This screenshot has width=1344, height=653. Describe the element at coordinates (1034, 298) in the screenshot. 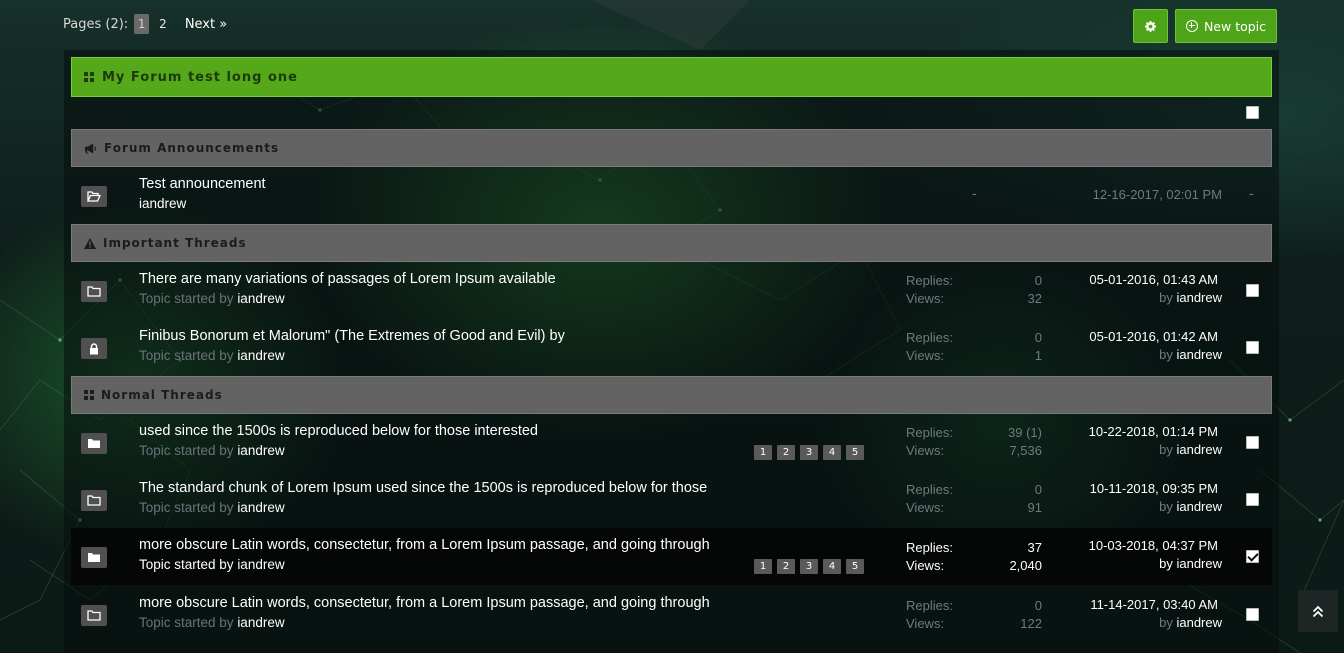

I see `views-count: 32` at that location.